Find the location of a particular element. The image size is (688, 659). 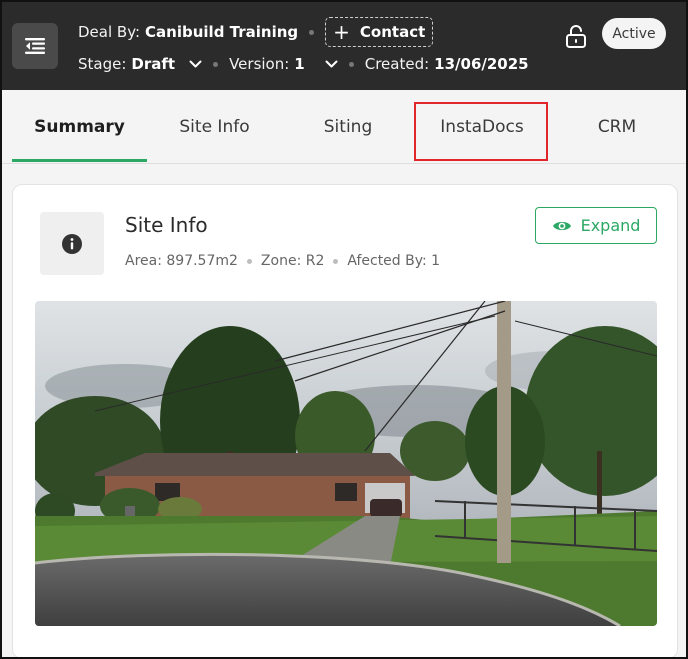

deal-by-value: Canibuild Training is located at coordinates (221, 32).